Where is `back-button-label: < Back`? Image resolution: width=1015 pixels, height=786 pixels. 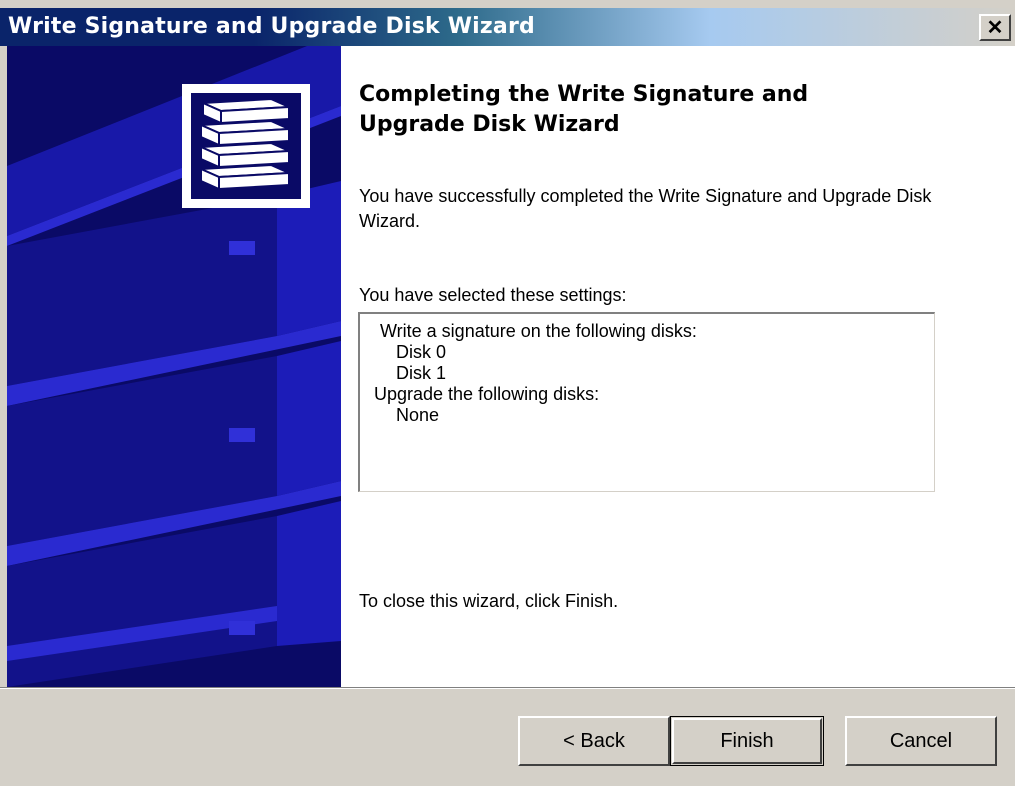 back-button-label: < Back is located at coordinates (594, 740).